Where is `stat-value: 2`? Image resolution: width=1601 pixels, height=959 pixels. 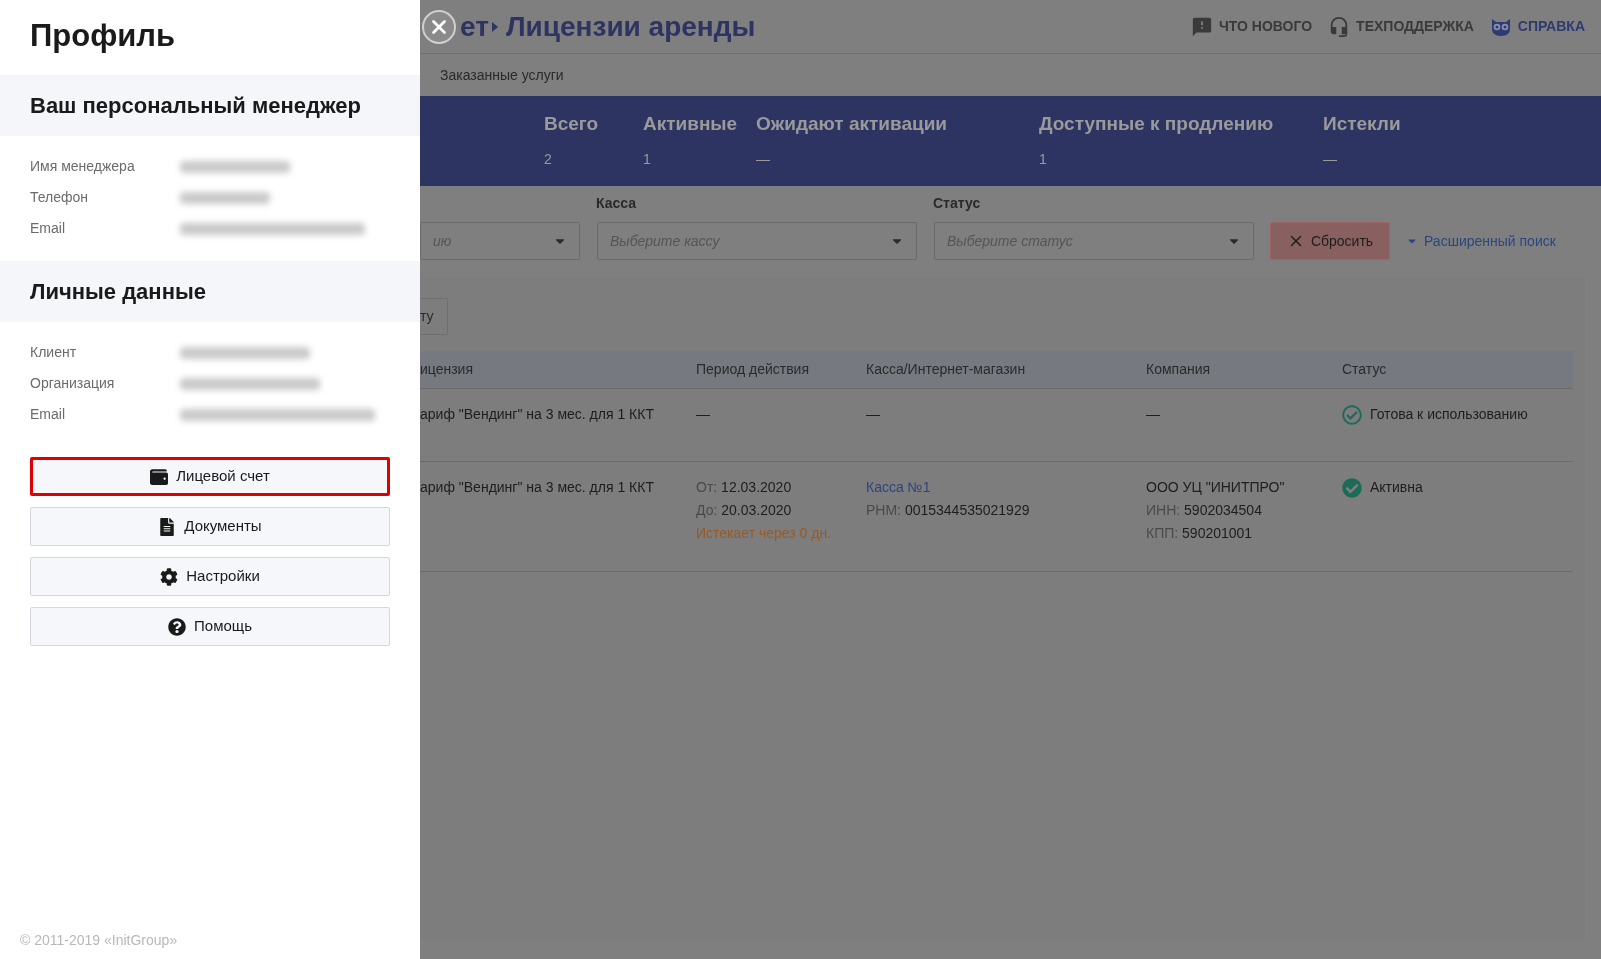 stat-value: 2 is located at coordinates (548, 159).